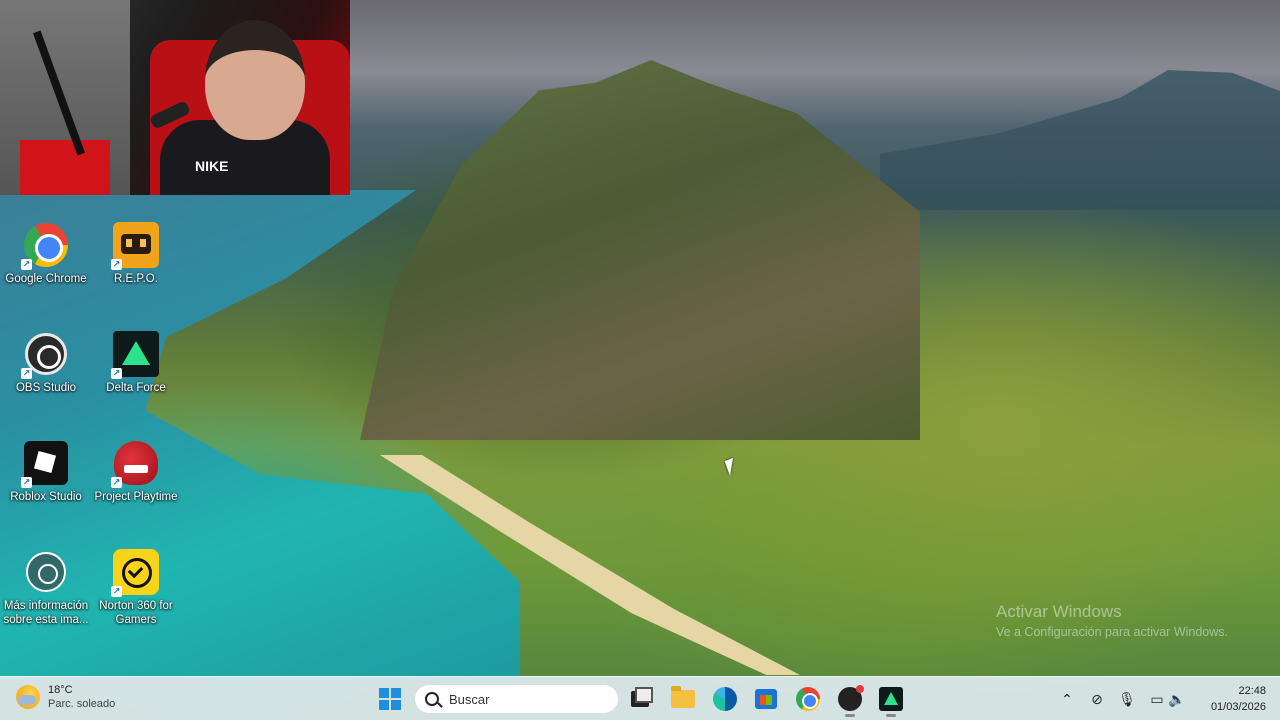  I want to click on desktop-icon-roblox-studio: ↗ Roblox Studio, so click(46, 472).